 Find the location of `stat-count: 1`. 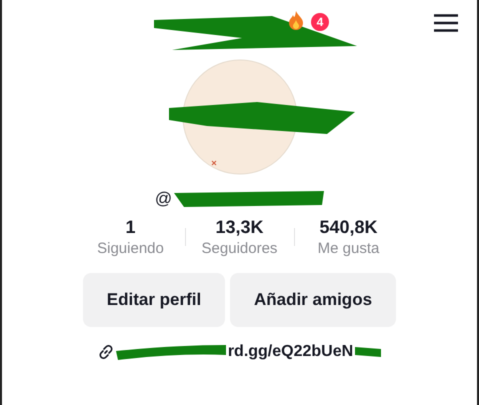

stat-count: 1 is located at coordinates (130, 227).